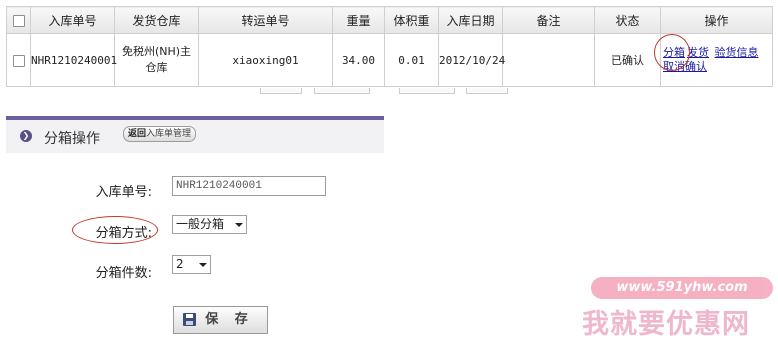 The image size is (778, 339). I want to click on cell-transfer-no: xiaoxing01, so click(265, 60).